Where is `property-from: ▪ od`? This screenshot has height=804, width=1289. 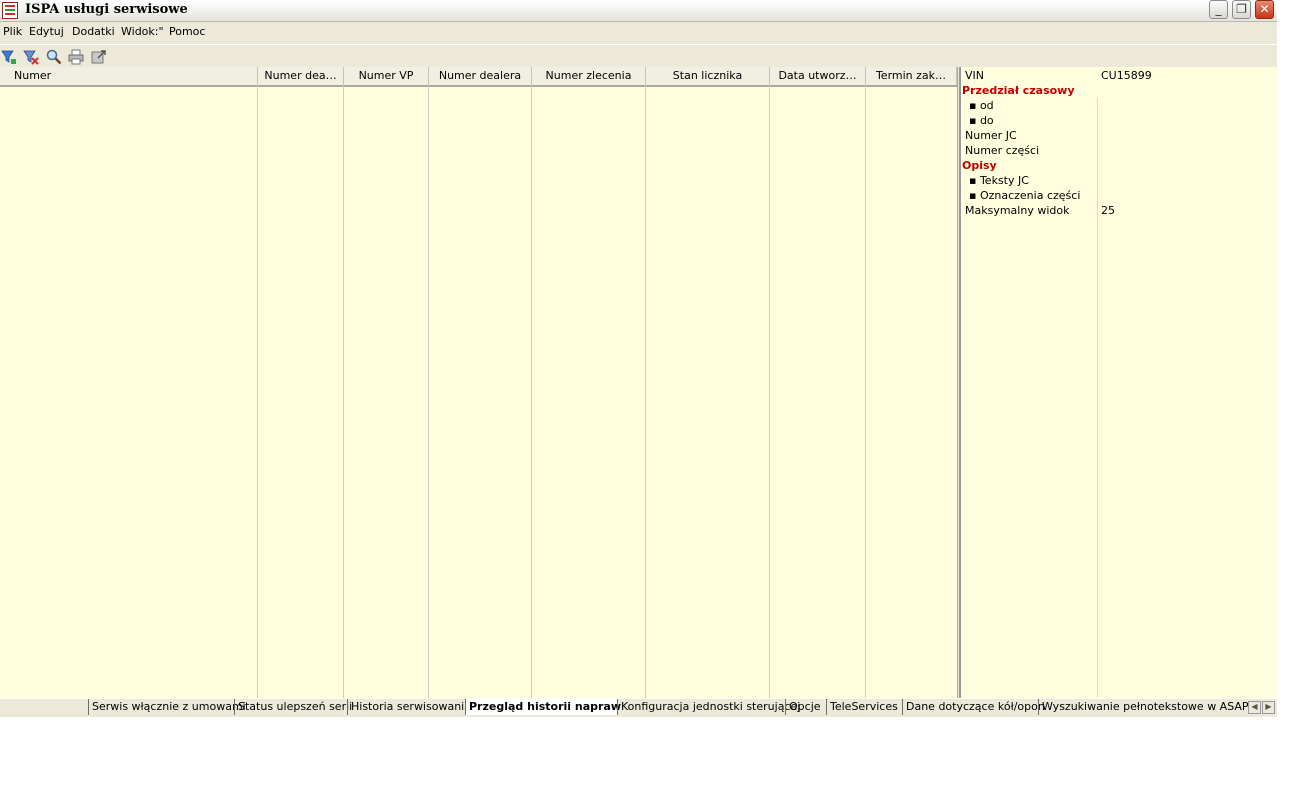
property-from: ▪ od is located at coordinates (1119, 105).